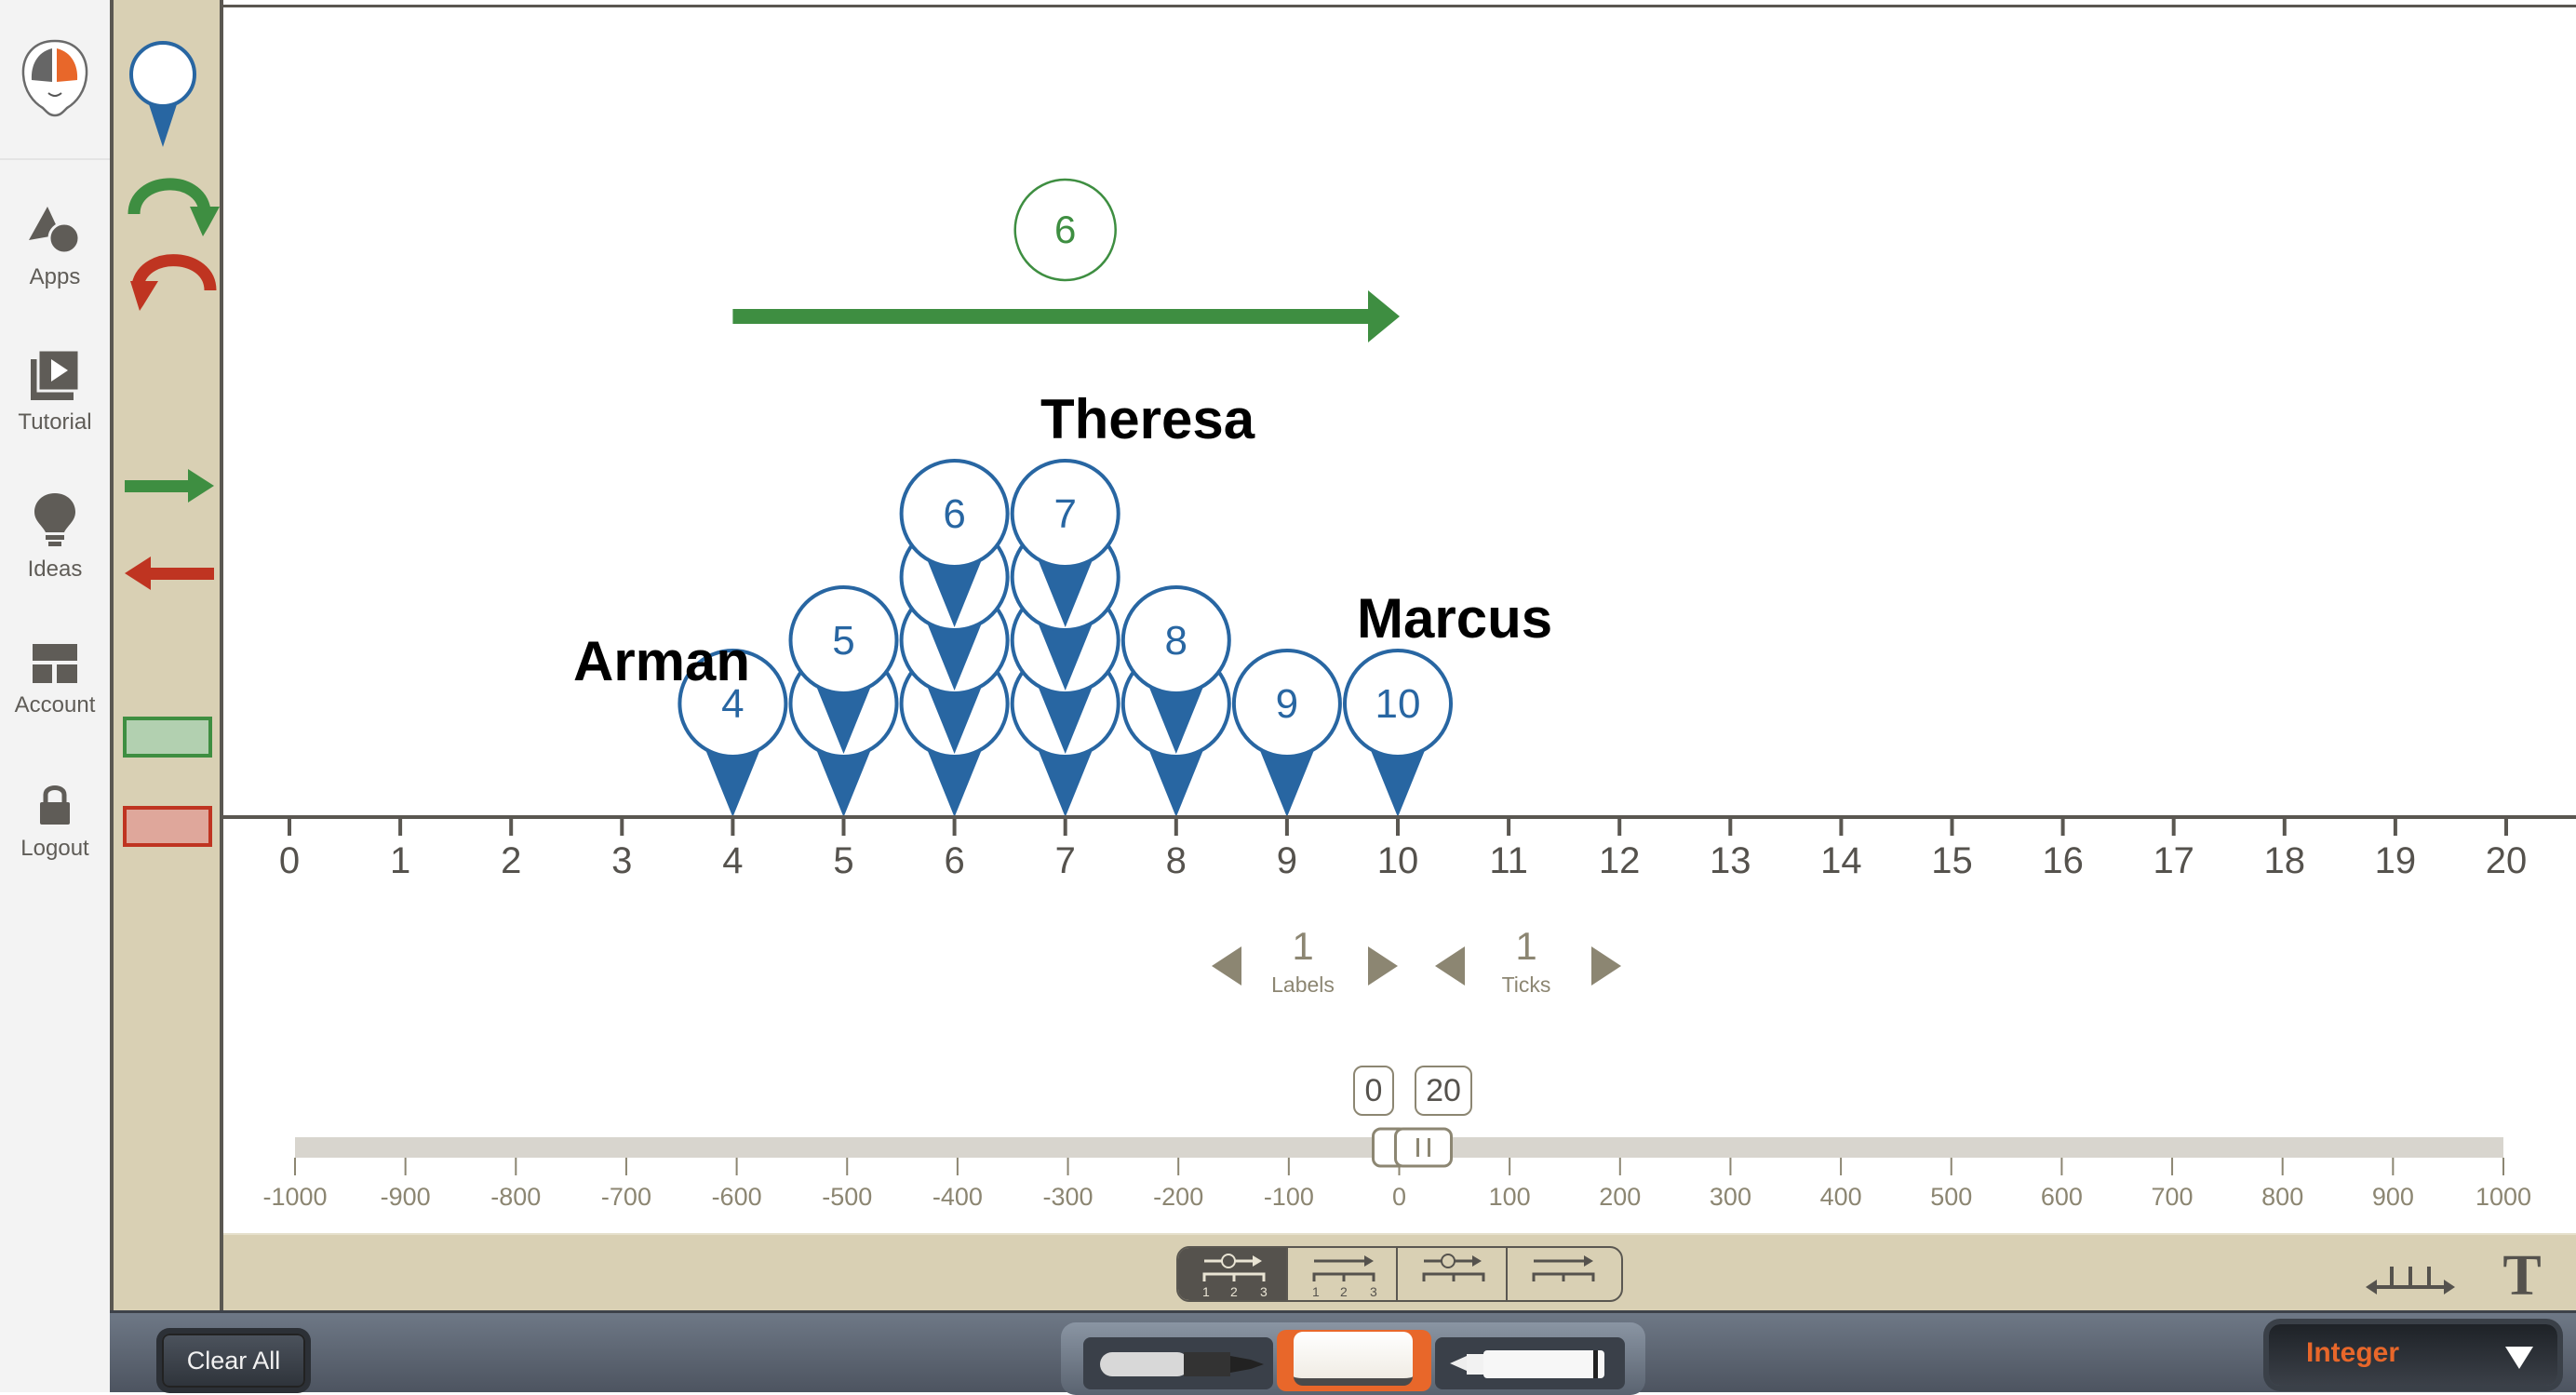 This screenshot has width=2576, height=1395. What do you see at coordinates (1065, 638) in the screenshot?
I see `pin-stacks: 456 789 10` at bounding box center [1065, 638].